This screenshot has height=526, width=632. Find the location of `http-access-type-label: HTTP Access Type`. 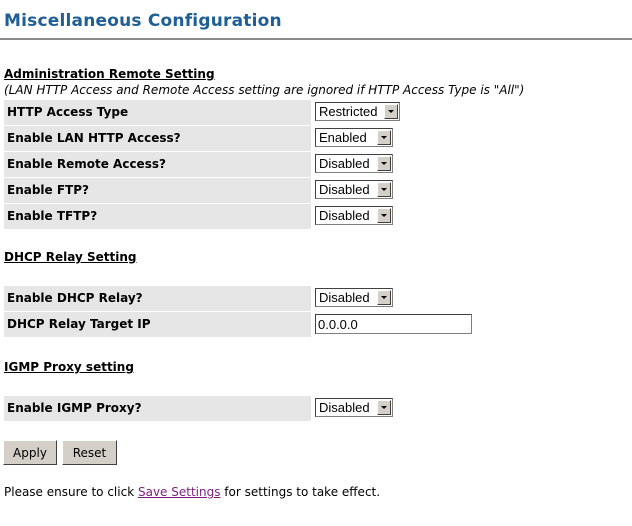

http-access-type-label: HTTP Access Type is located at coordinates (157, 112).